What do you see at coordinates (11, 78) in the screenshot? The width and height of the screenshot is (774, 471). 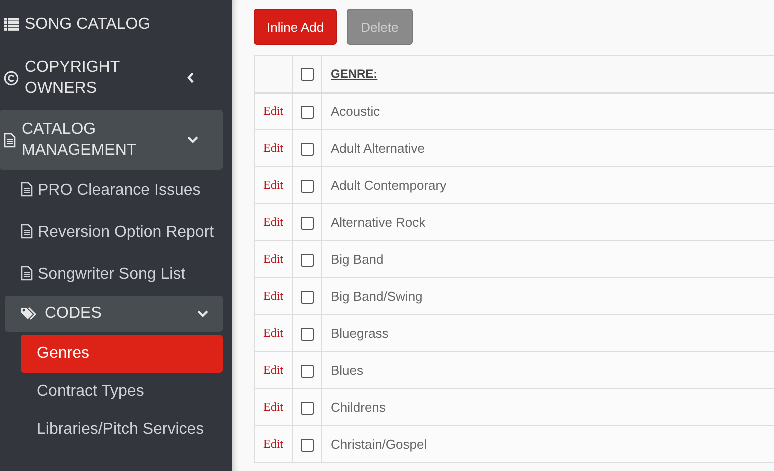 I see `copyright-icon` at bounding box center [11, 78].